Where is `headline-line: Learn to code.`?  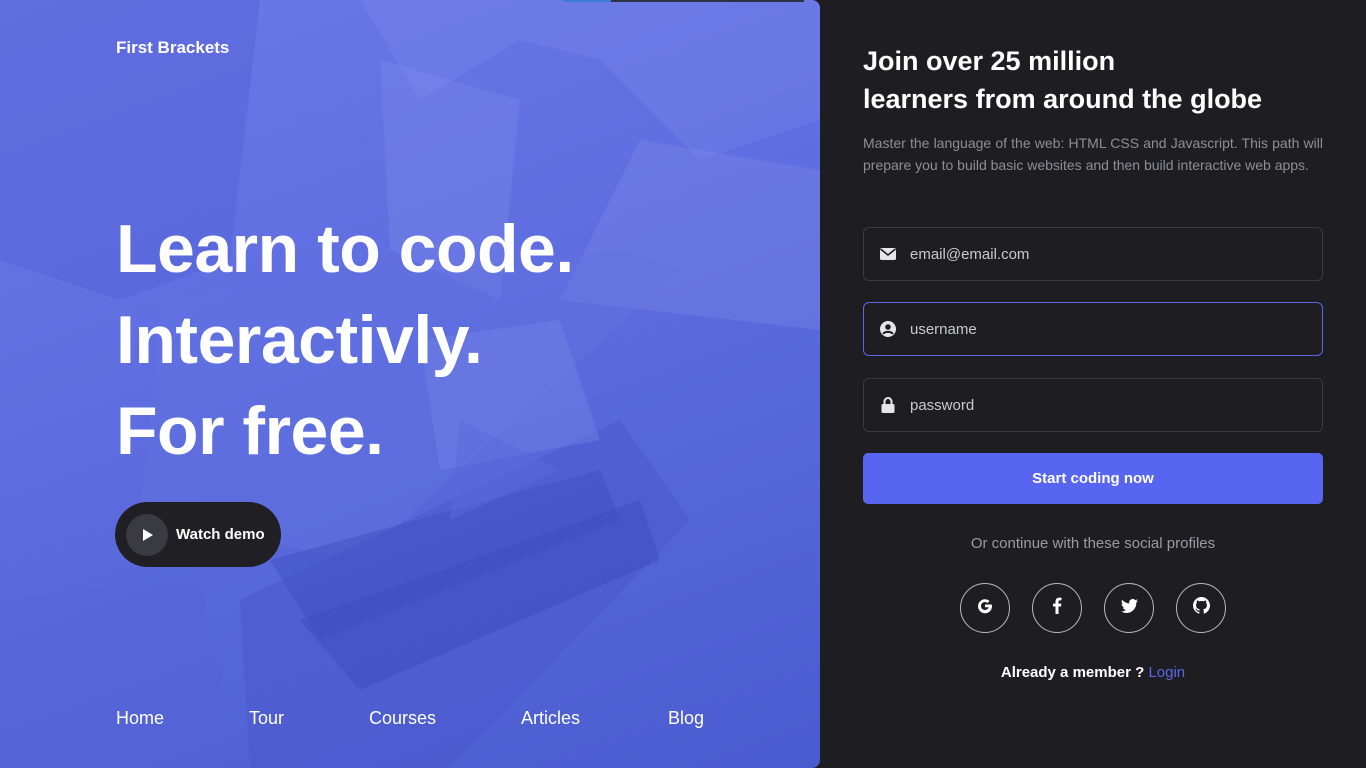 headline-line: Learn to code. is located at coordinates (345, 249).